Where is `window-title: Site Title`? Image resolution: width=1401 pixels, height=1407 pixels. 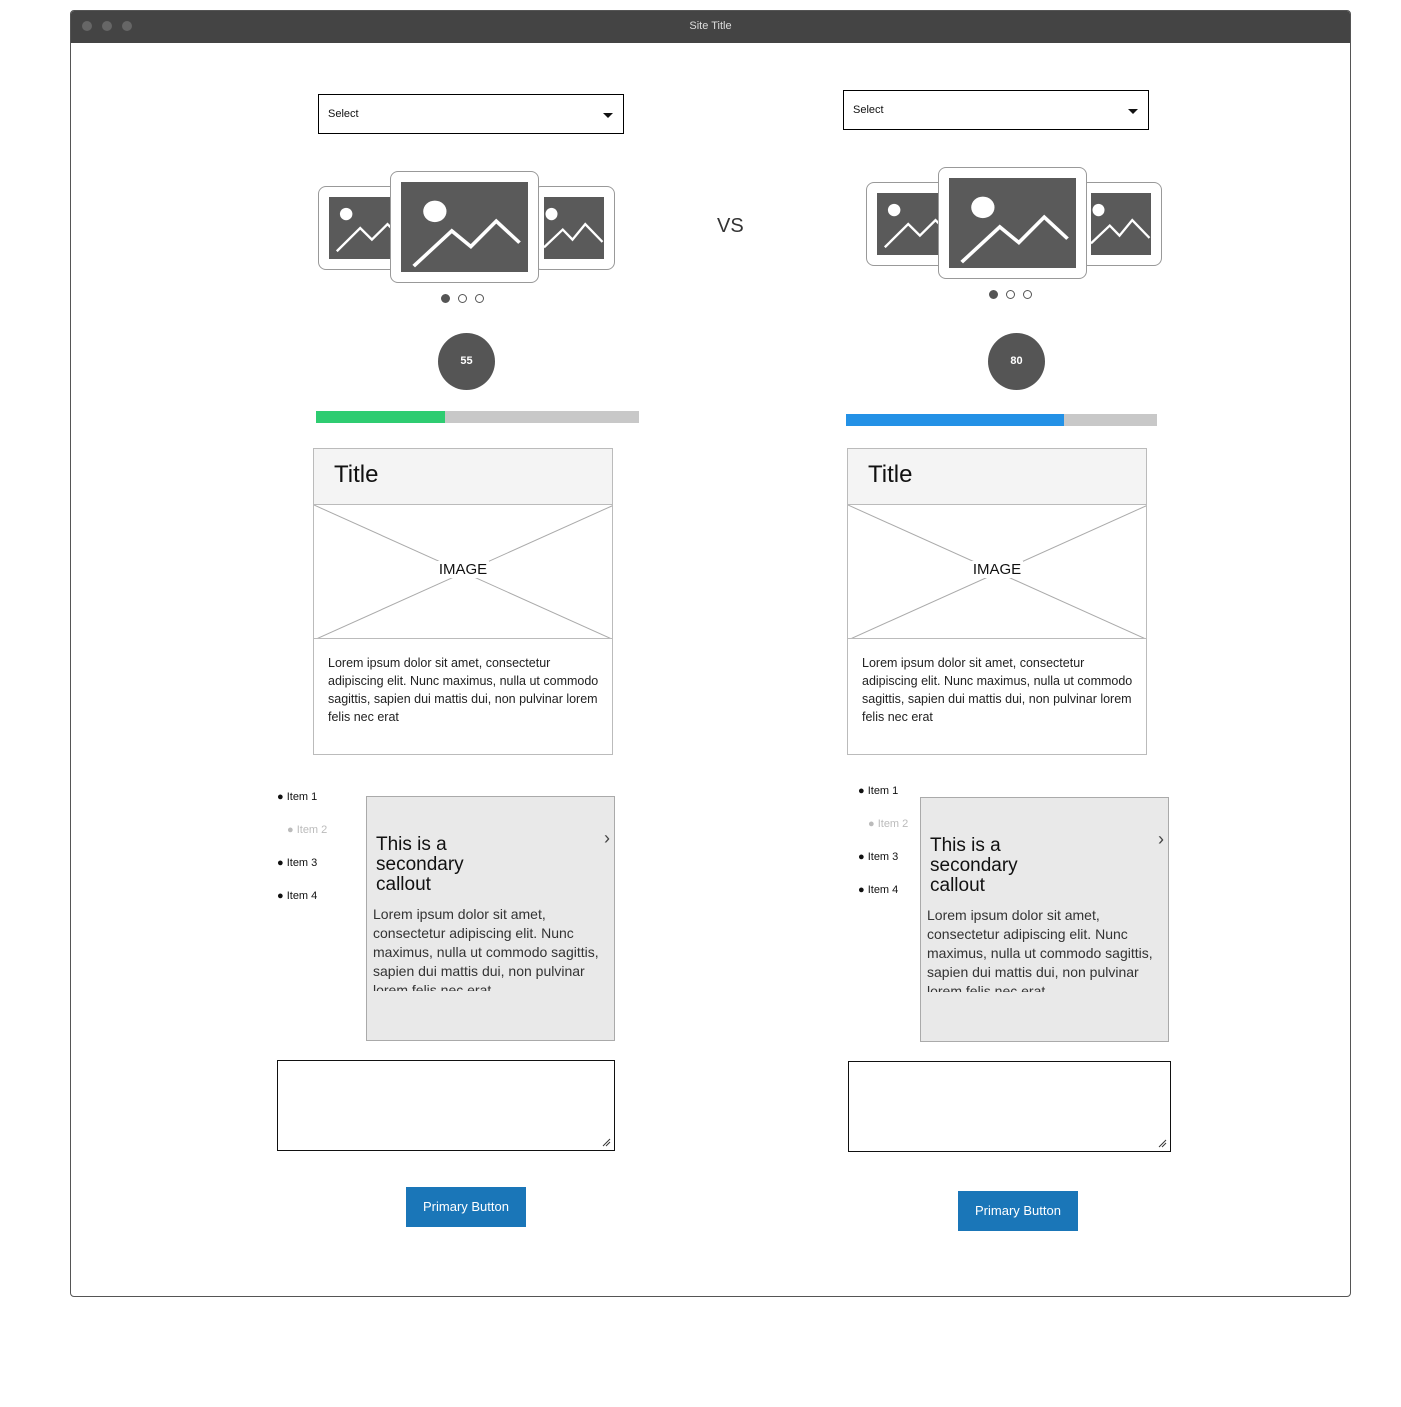 window-title: Site Title is located at coordinates (710, 26).